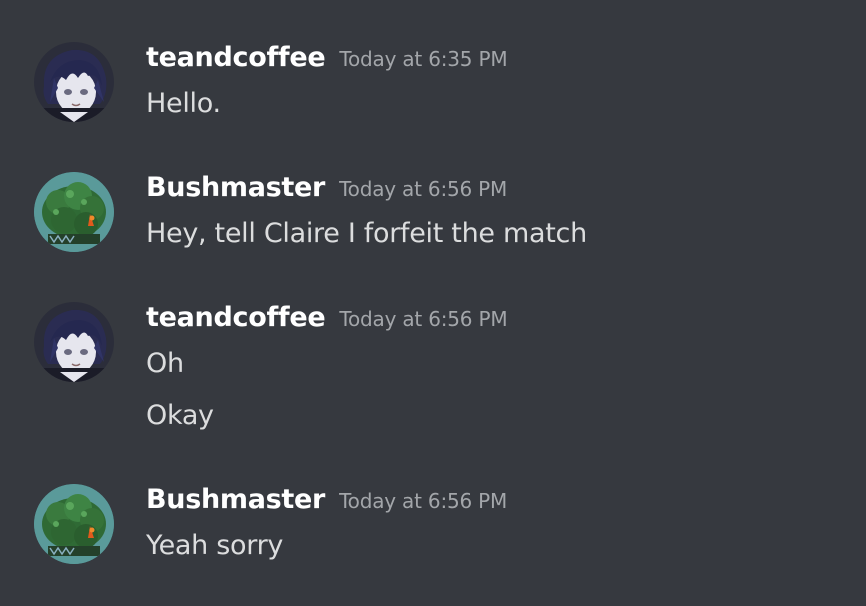 Image resolution: width=866 pixels, height=606 pixels. Describe the element at coordinates (183, 103) in the screenshot. I see `message-text: Hello.` at that location.